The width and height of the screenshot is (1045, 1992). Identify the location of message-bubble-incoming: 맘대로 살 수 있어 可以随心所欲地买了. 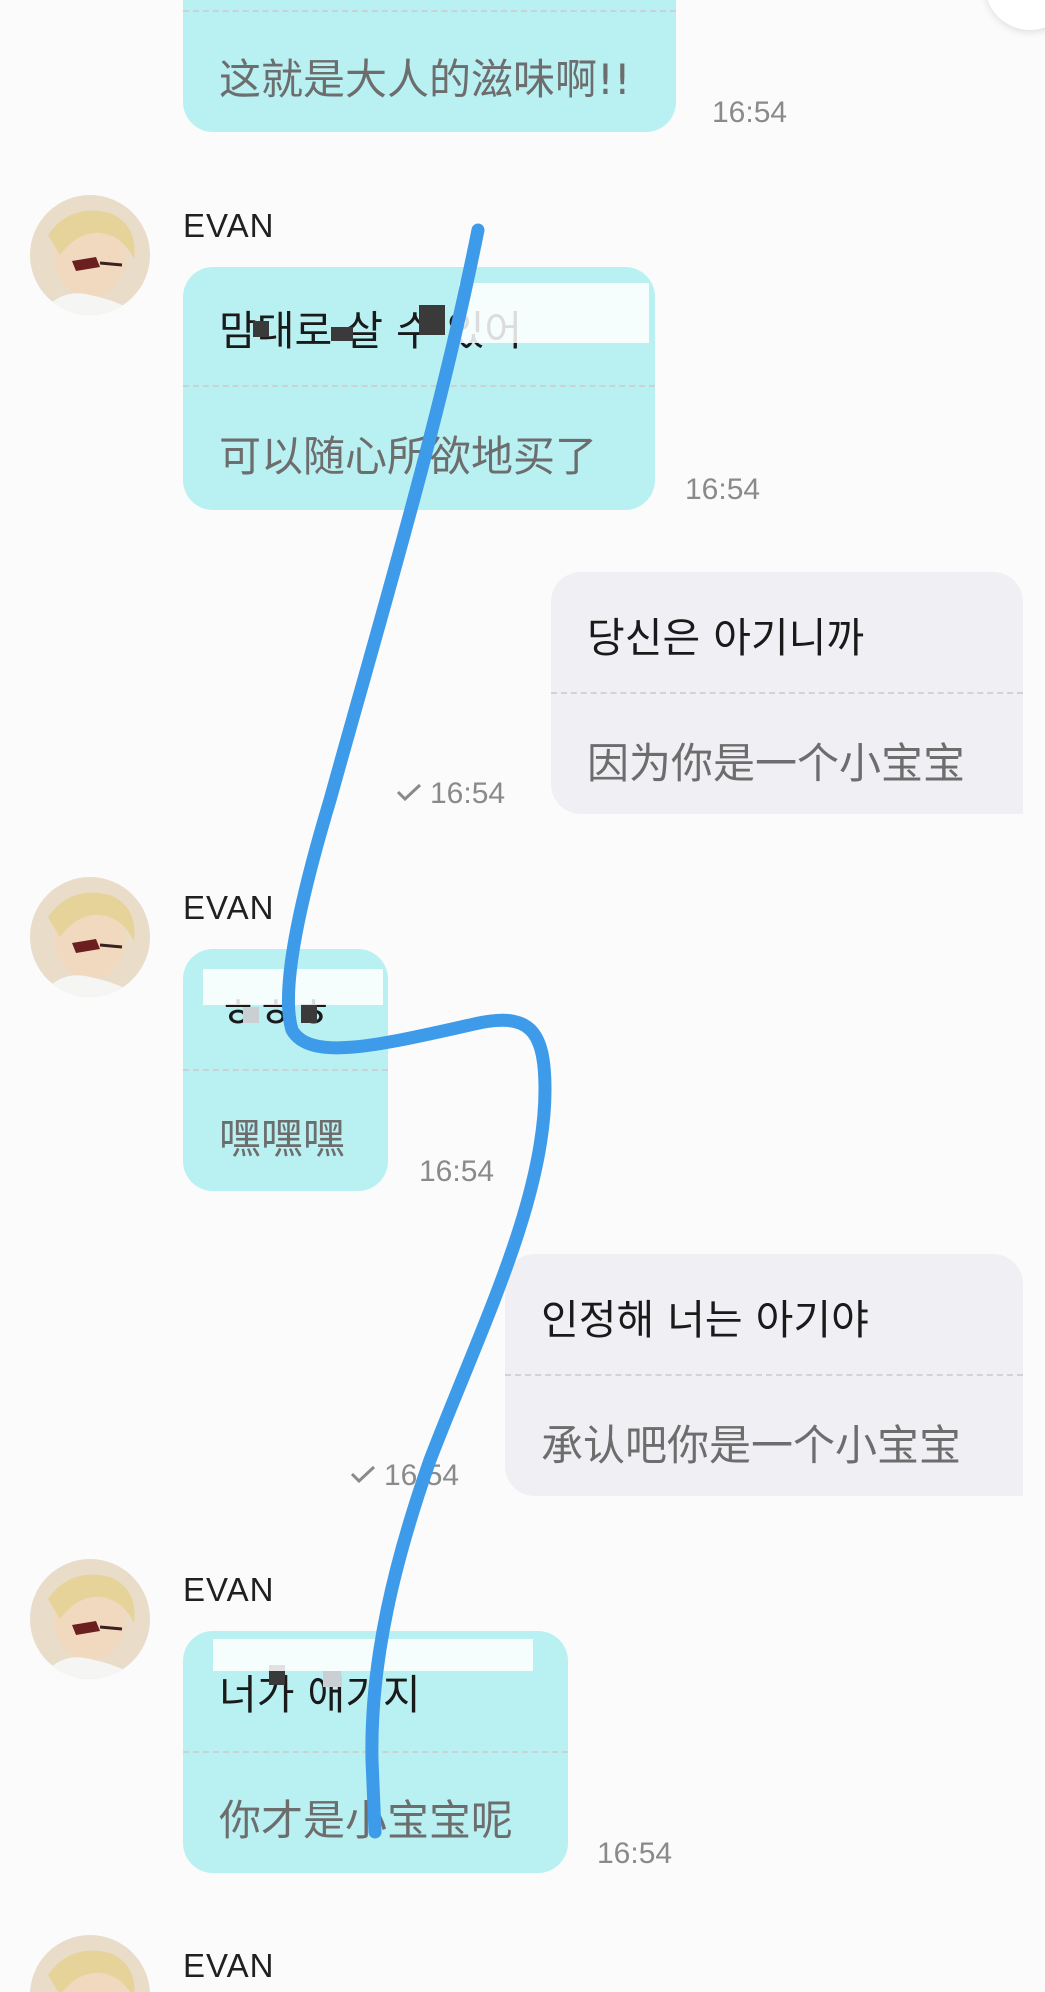
(419, 388).